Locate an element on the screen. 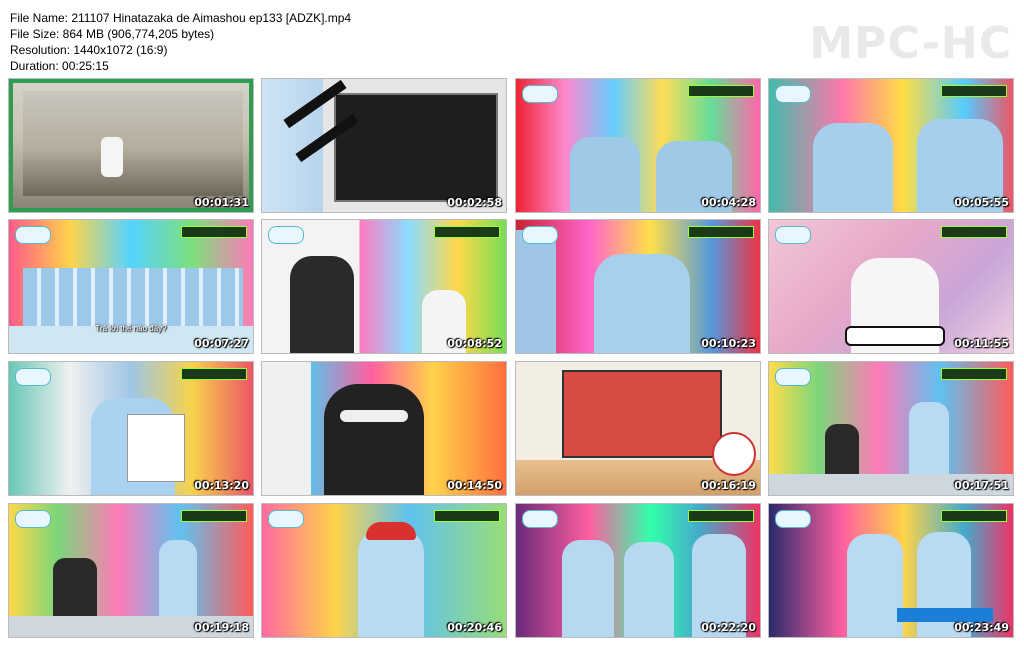  thumbnail-3-timestamp: 00:04:28 is located at coordinates (728, 202).